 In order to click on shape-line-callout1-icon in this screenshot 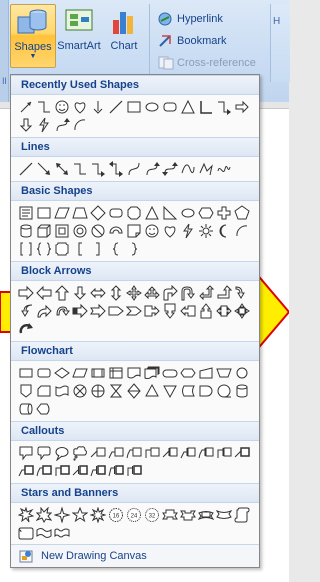, I will do `click(98, 453)`.